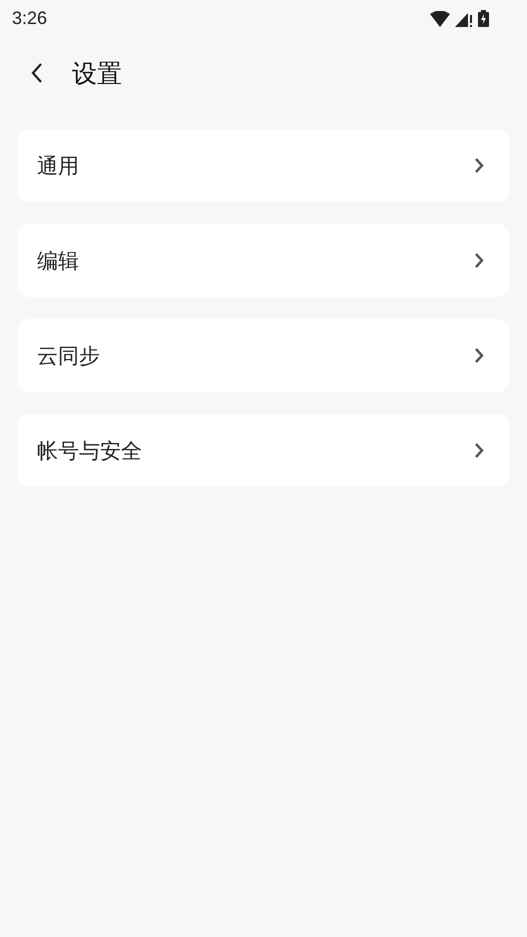 This screenshot has height=937, width=527. I want to click on battery-icon, so click(483, 18).